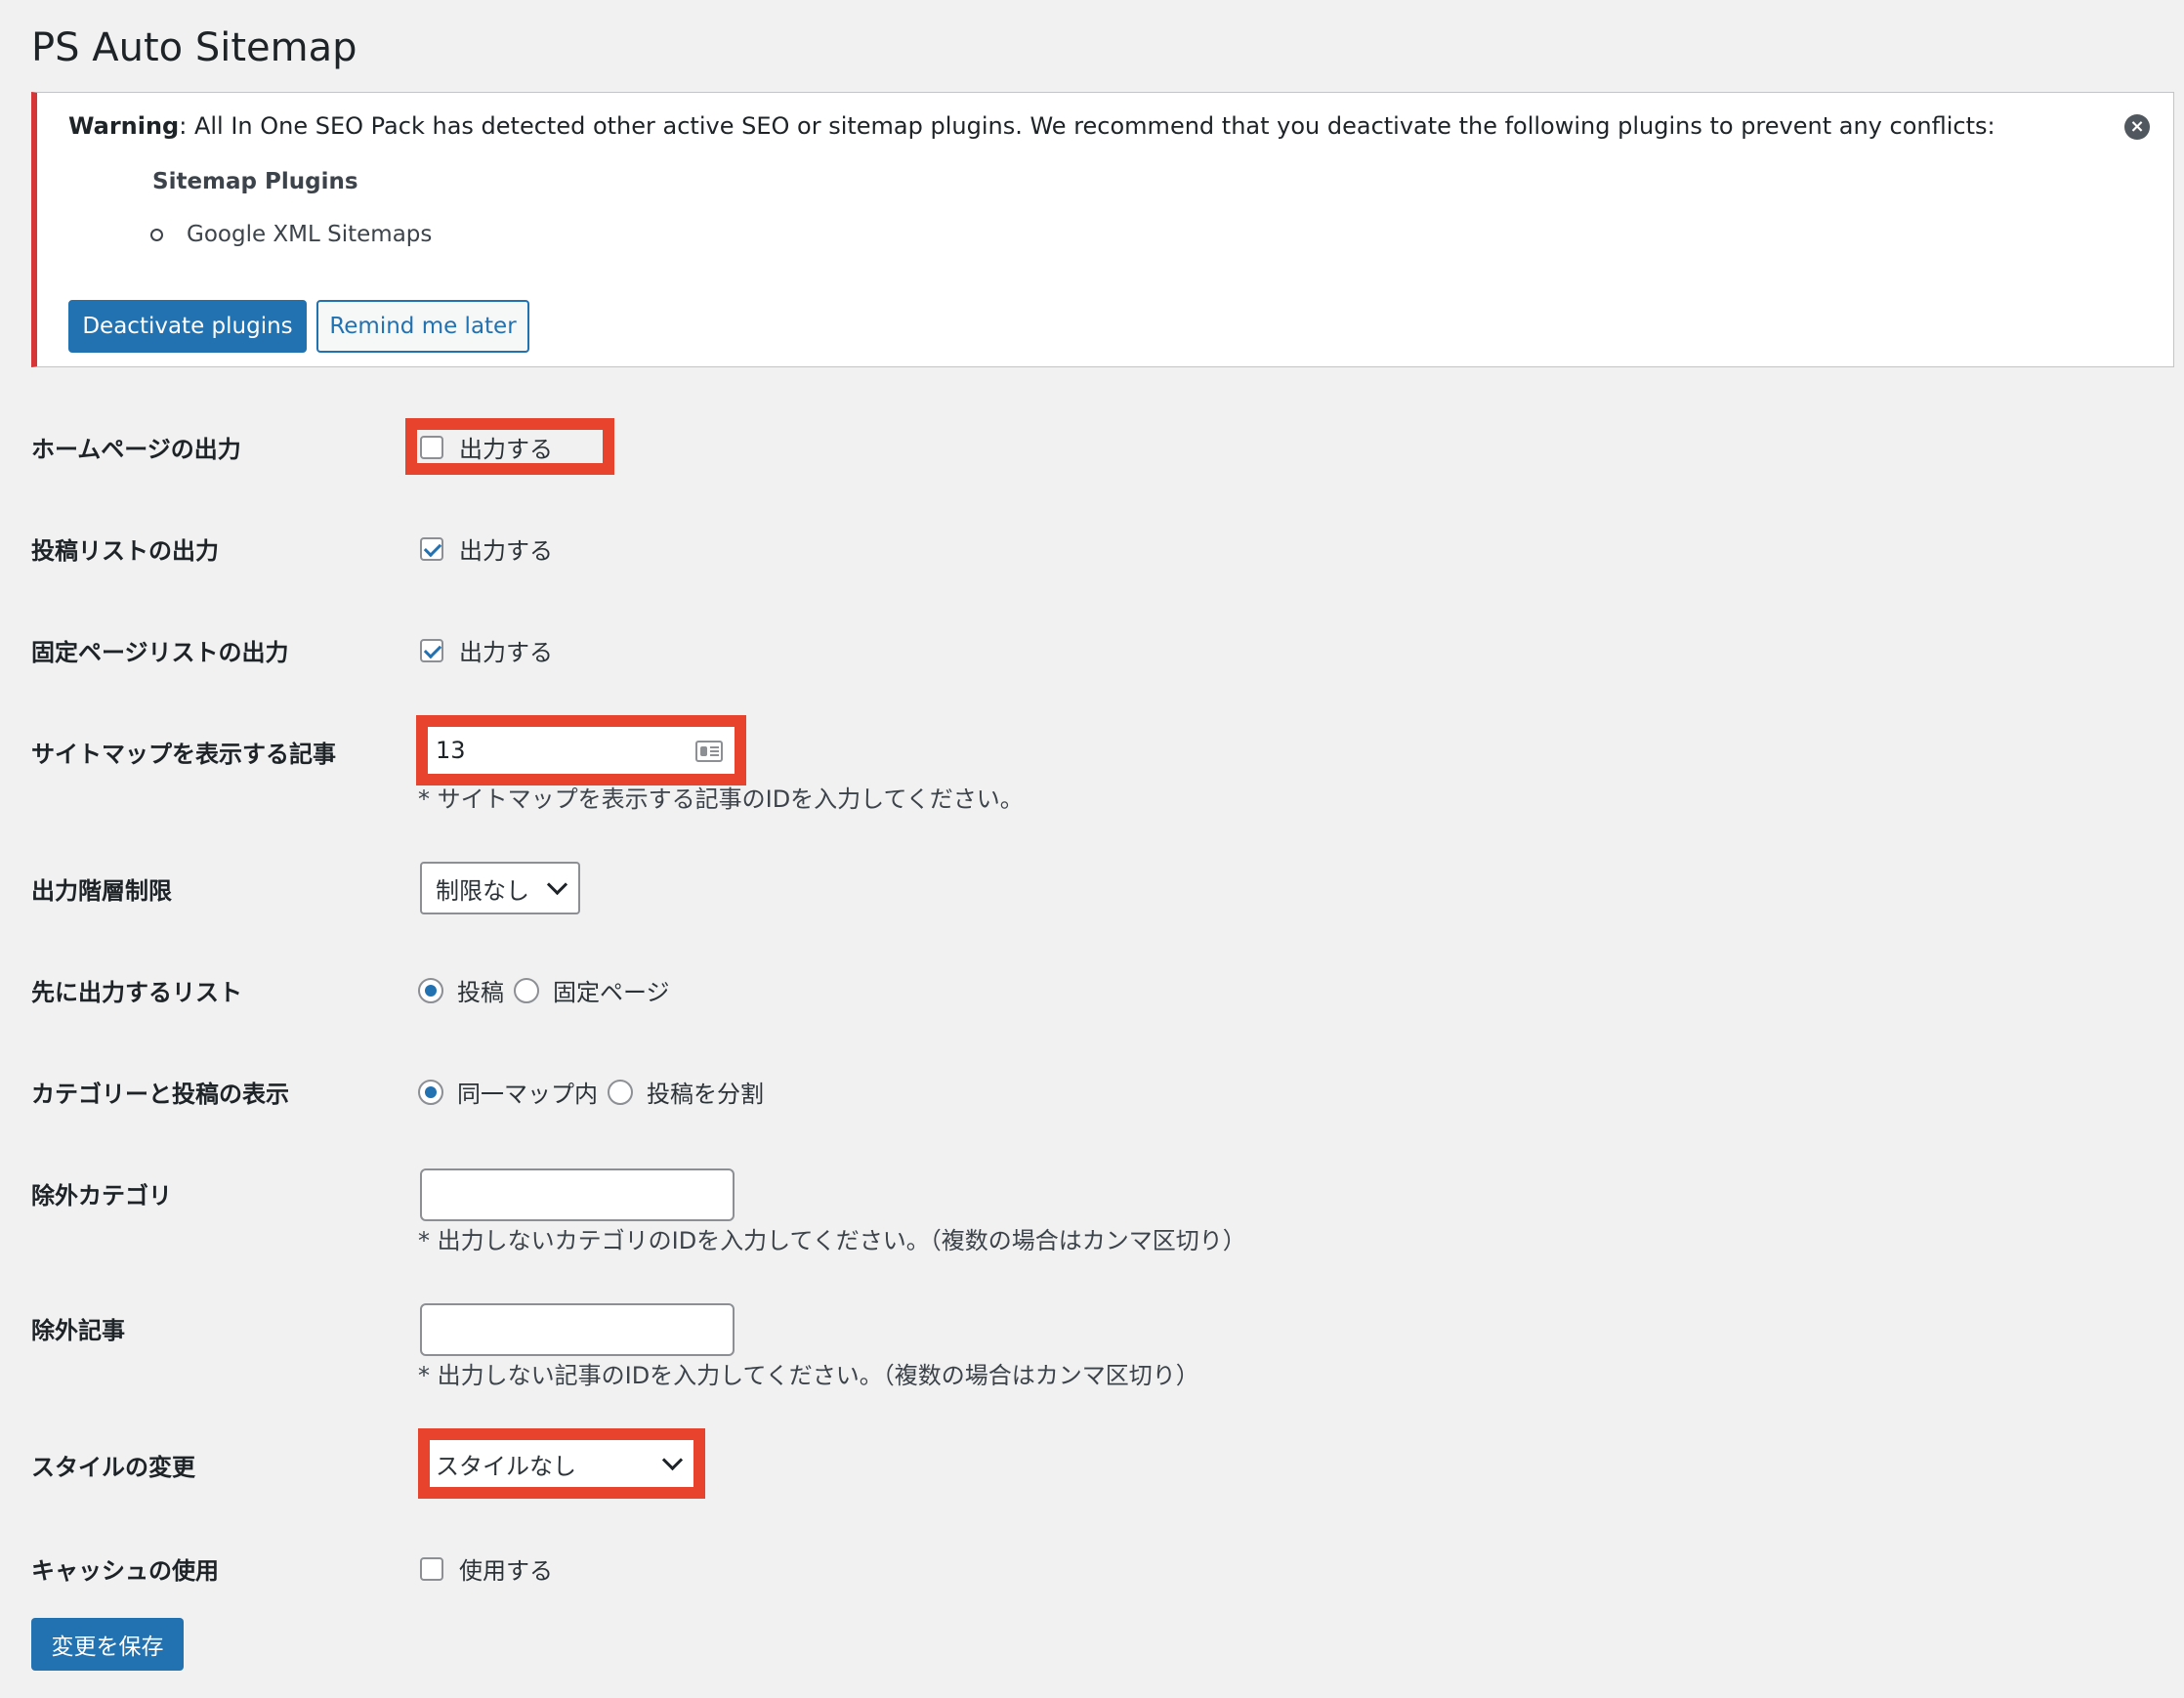 This screenshot has width=2184, height=1698. Describe the element at coordinates (107, 1644) in the screenshot. I see `save-changes-button: 変更を保存` at that location.